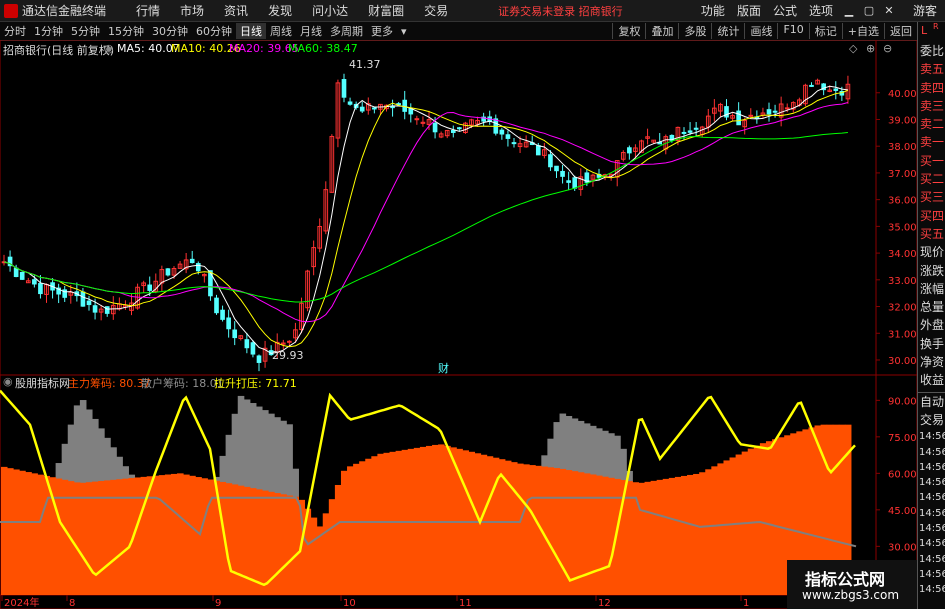 Image resolution: width=945 pixels, height=609 pixels. What do you see at coordinates (280, 10) in the screenshot?
I see `menu-discover: 发现` at bounding box center [280, 10].